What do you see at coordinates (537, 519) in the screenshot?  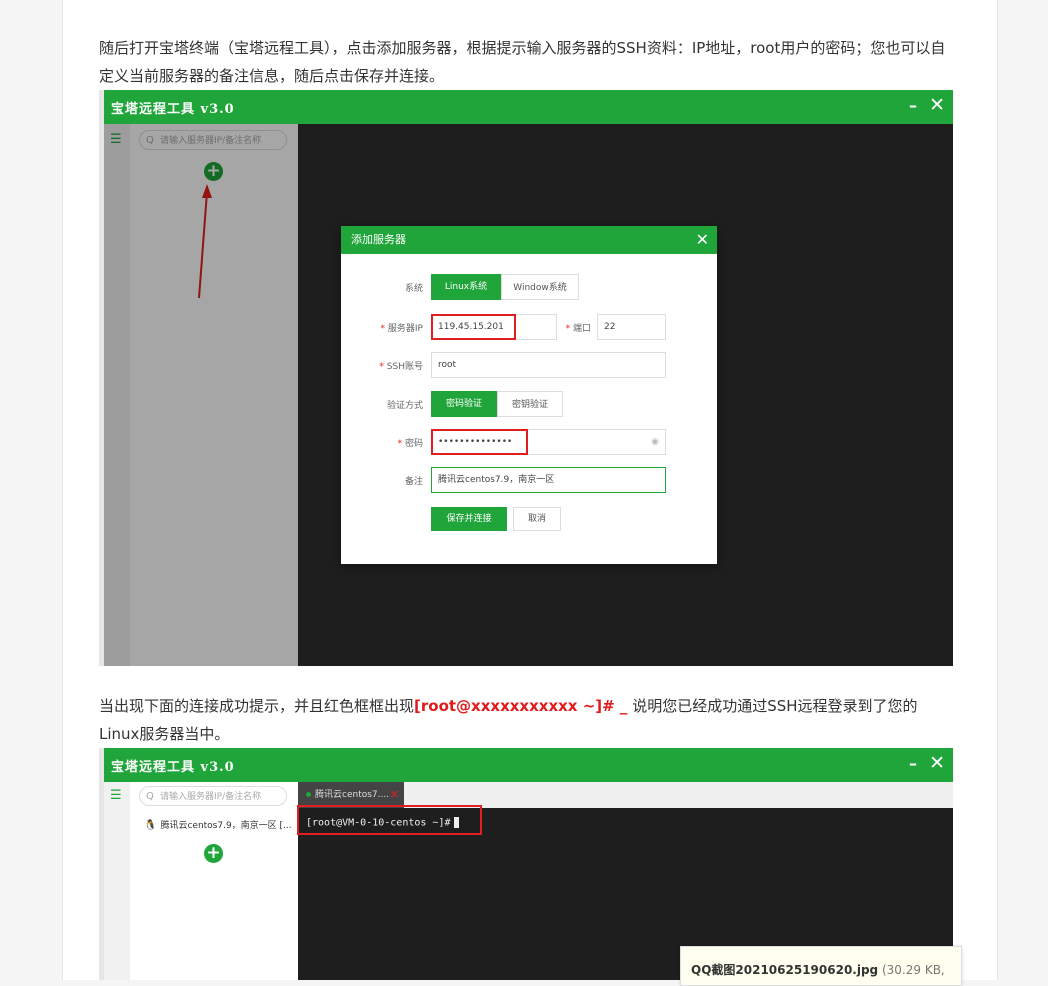 I see `cancel-button: 取消` at bounding box center [537, 519].